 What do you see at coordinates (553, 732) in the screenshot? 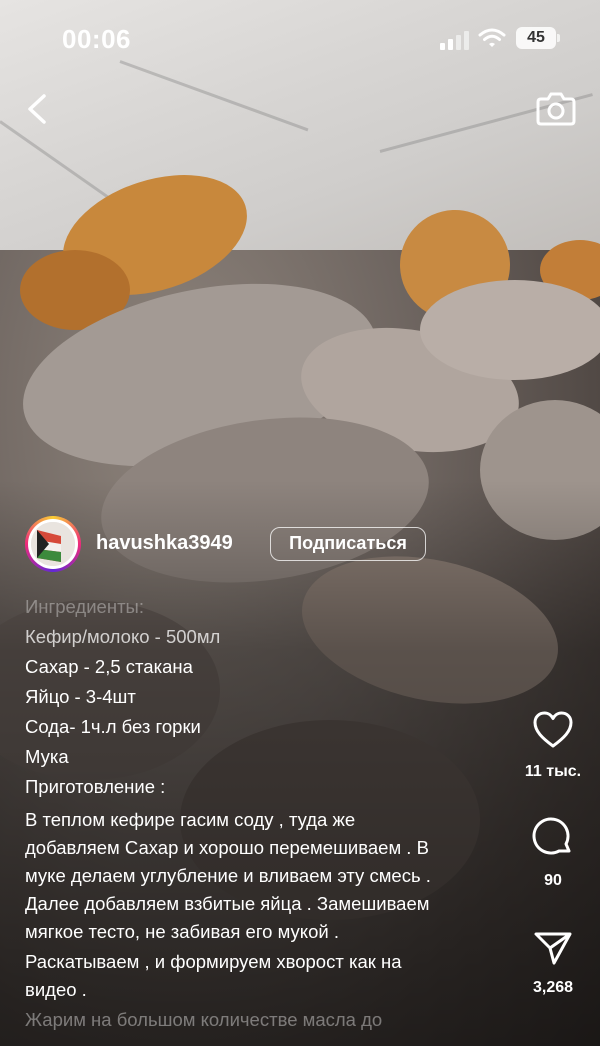
I see `heart-icon` at bounding box center [553, 732].